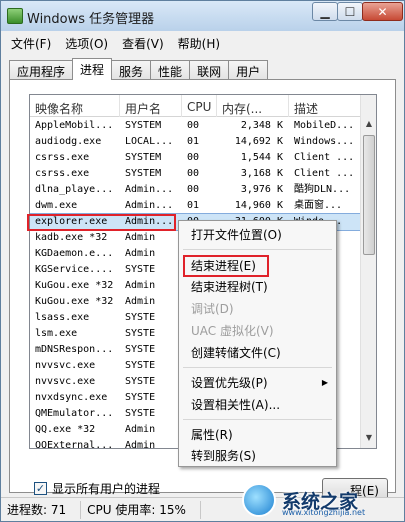 This screenshot has height=522, width=405. Describe the element at coordinates (41, 509) in the screenshot. I see `process-count: 进程数: 71` at that location.